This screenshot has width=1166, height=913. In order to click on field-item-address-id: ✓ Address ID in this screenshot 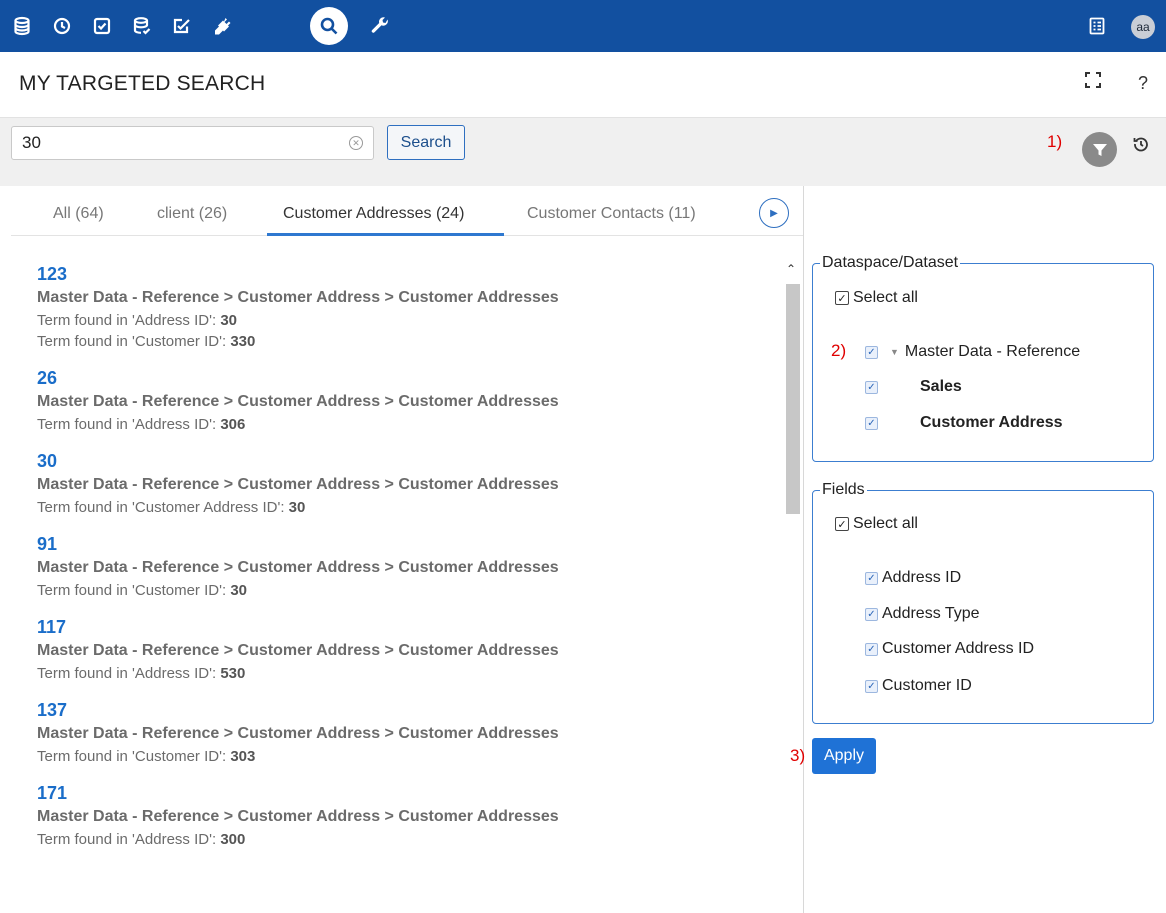, I will do `click(913, 578)`.